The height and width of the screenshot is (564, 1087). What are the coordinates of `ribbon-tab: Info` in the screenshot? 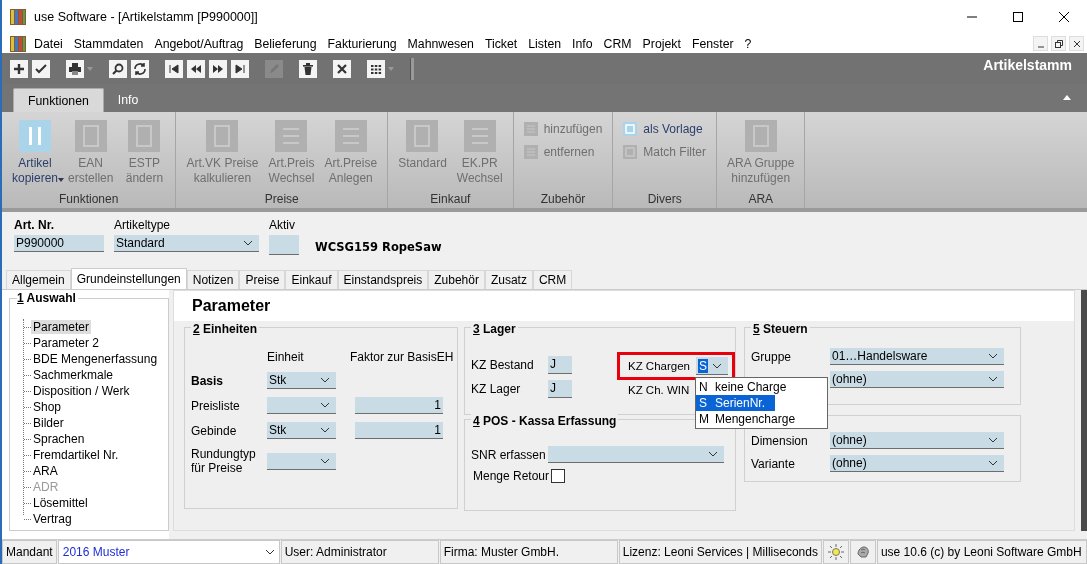 It's located at (128, 100).